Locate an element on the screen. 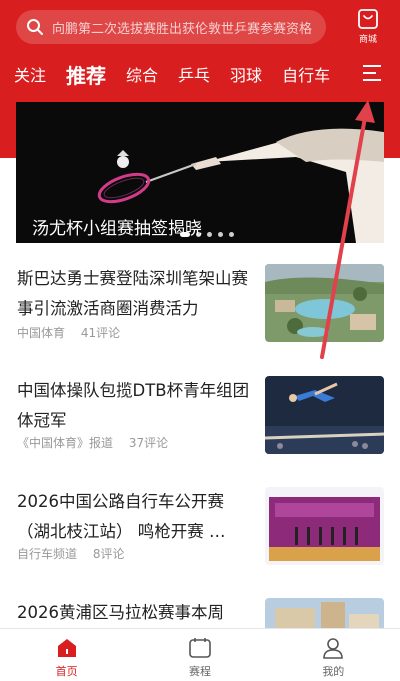 The height and width of the screenshot is (681, 400). nav-home-label: 首页 is located at coordinates (66, 671).